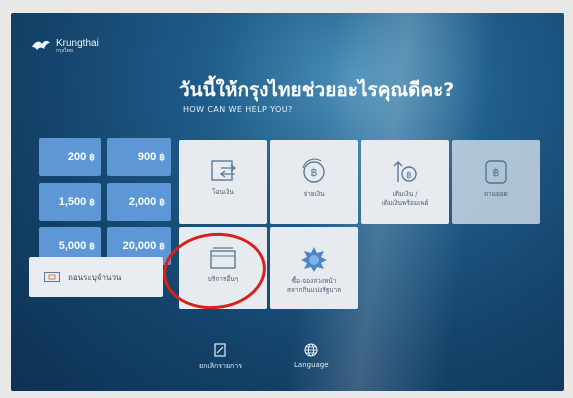 Image resolution: width=573 pixels, height=398 pixels. I want to click on transfer-button: โอนเงิน, so click(223, 182).